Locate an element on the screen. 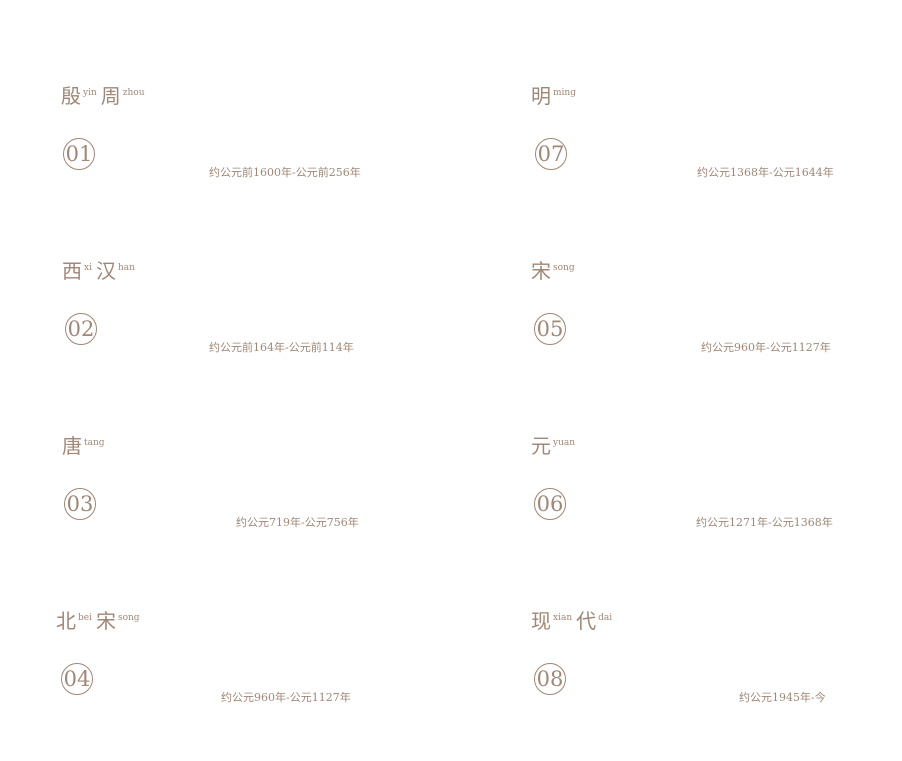 The width and height of the screenshot is (902, 761). dynasty-item-yuan: 元 yuan 06 约公元1271年-公元1368年 is located at coordinates (701, 491).